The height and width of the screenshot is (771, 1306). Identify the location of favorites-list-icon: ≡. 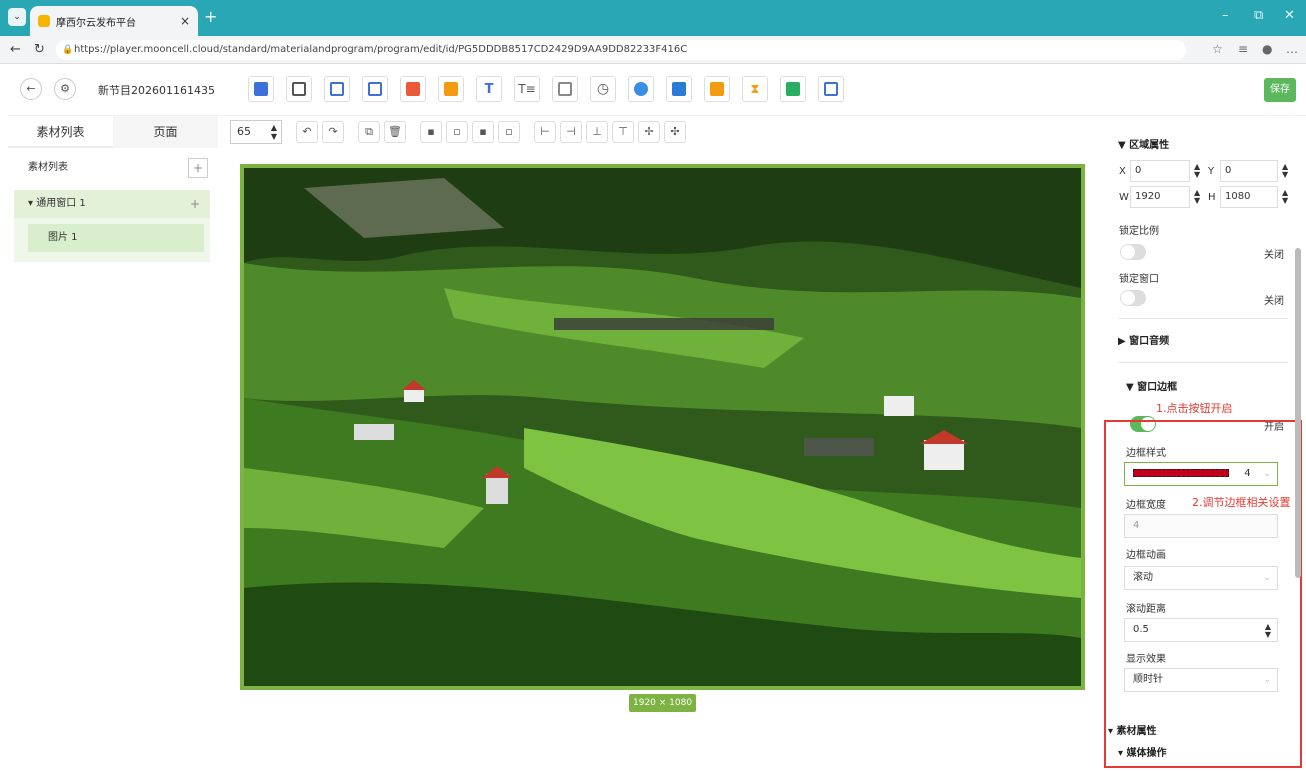
(1243, 49).